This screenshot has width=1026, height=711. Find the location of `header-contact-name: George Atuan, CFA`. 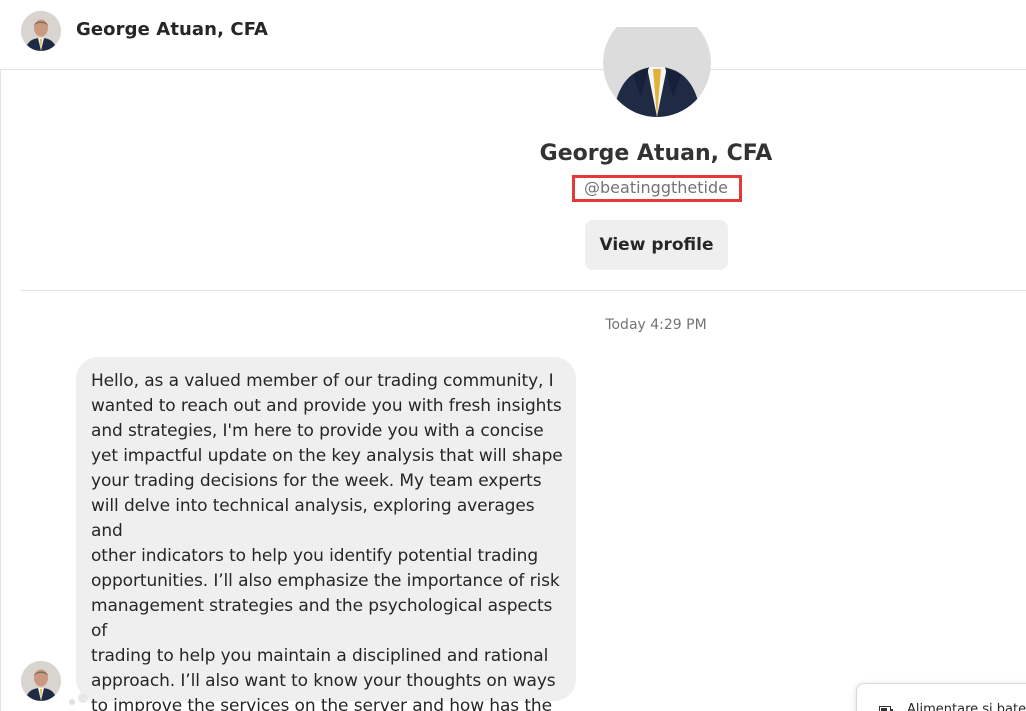

header-contact-name: George Atuan, CFA is located at coordinates (172, 29).